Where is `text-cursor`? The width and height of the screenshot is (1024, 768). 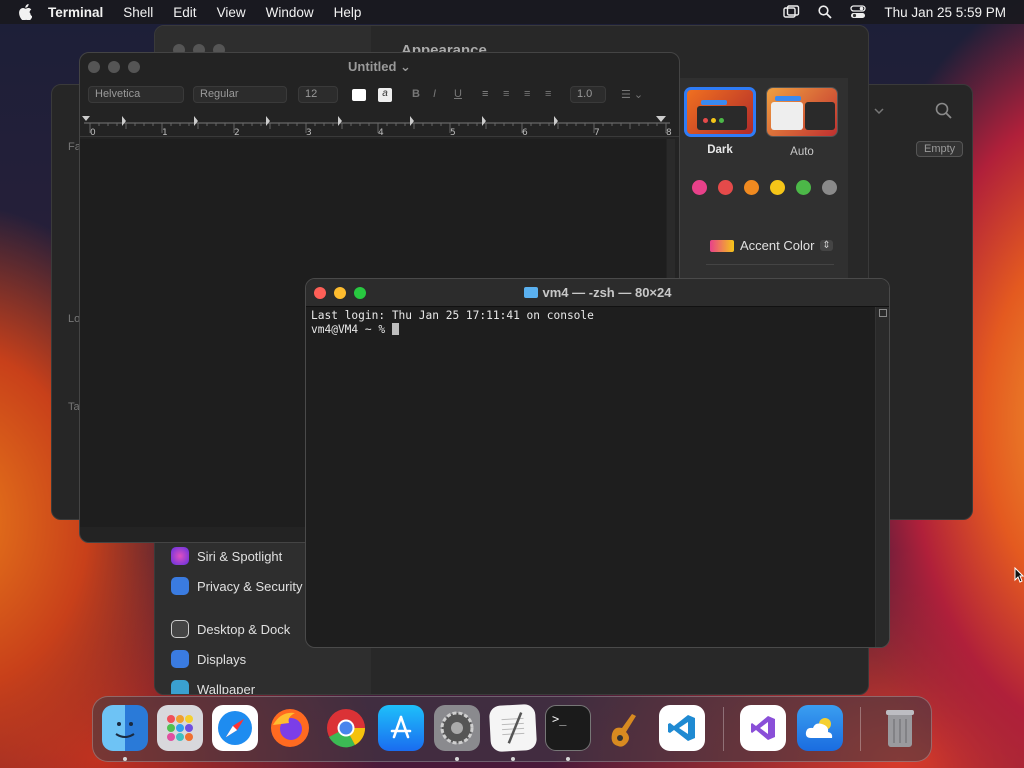
text-cursor is located at coordinates (395, 329).